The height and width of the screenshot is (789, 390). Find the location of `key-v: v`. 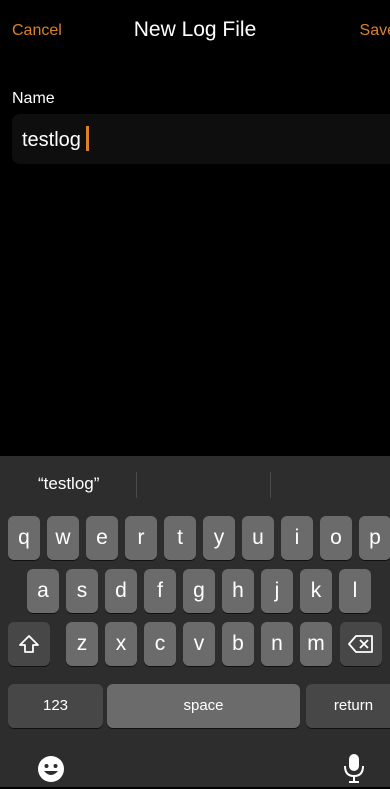

key-v: v is located at coordinates (199, 644).